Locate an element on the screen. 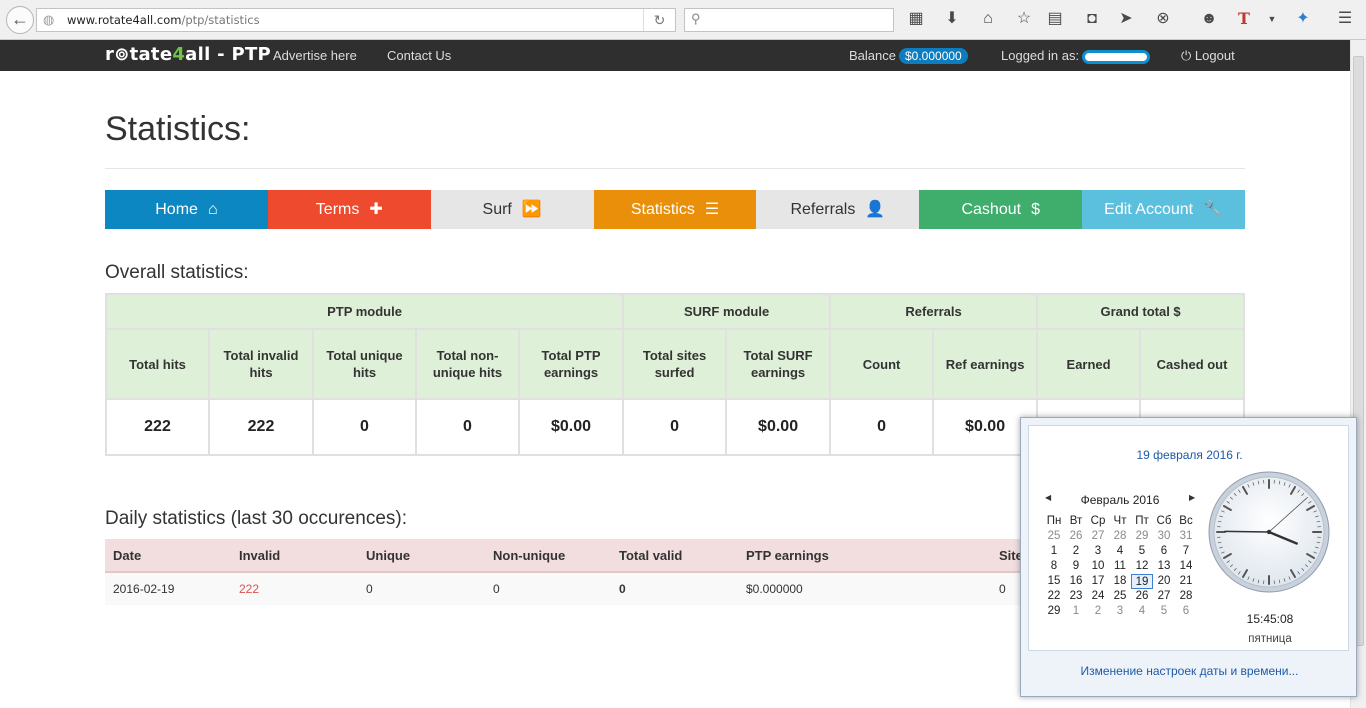  home-browser-icon: ⌂ is located at coordinates (988, 19).